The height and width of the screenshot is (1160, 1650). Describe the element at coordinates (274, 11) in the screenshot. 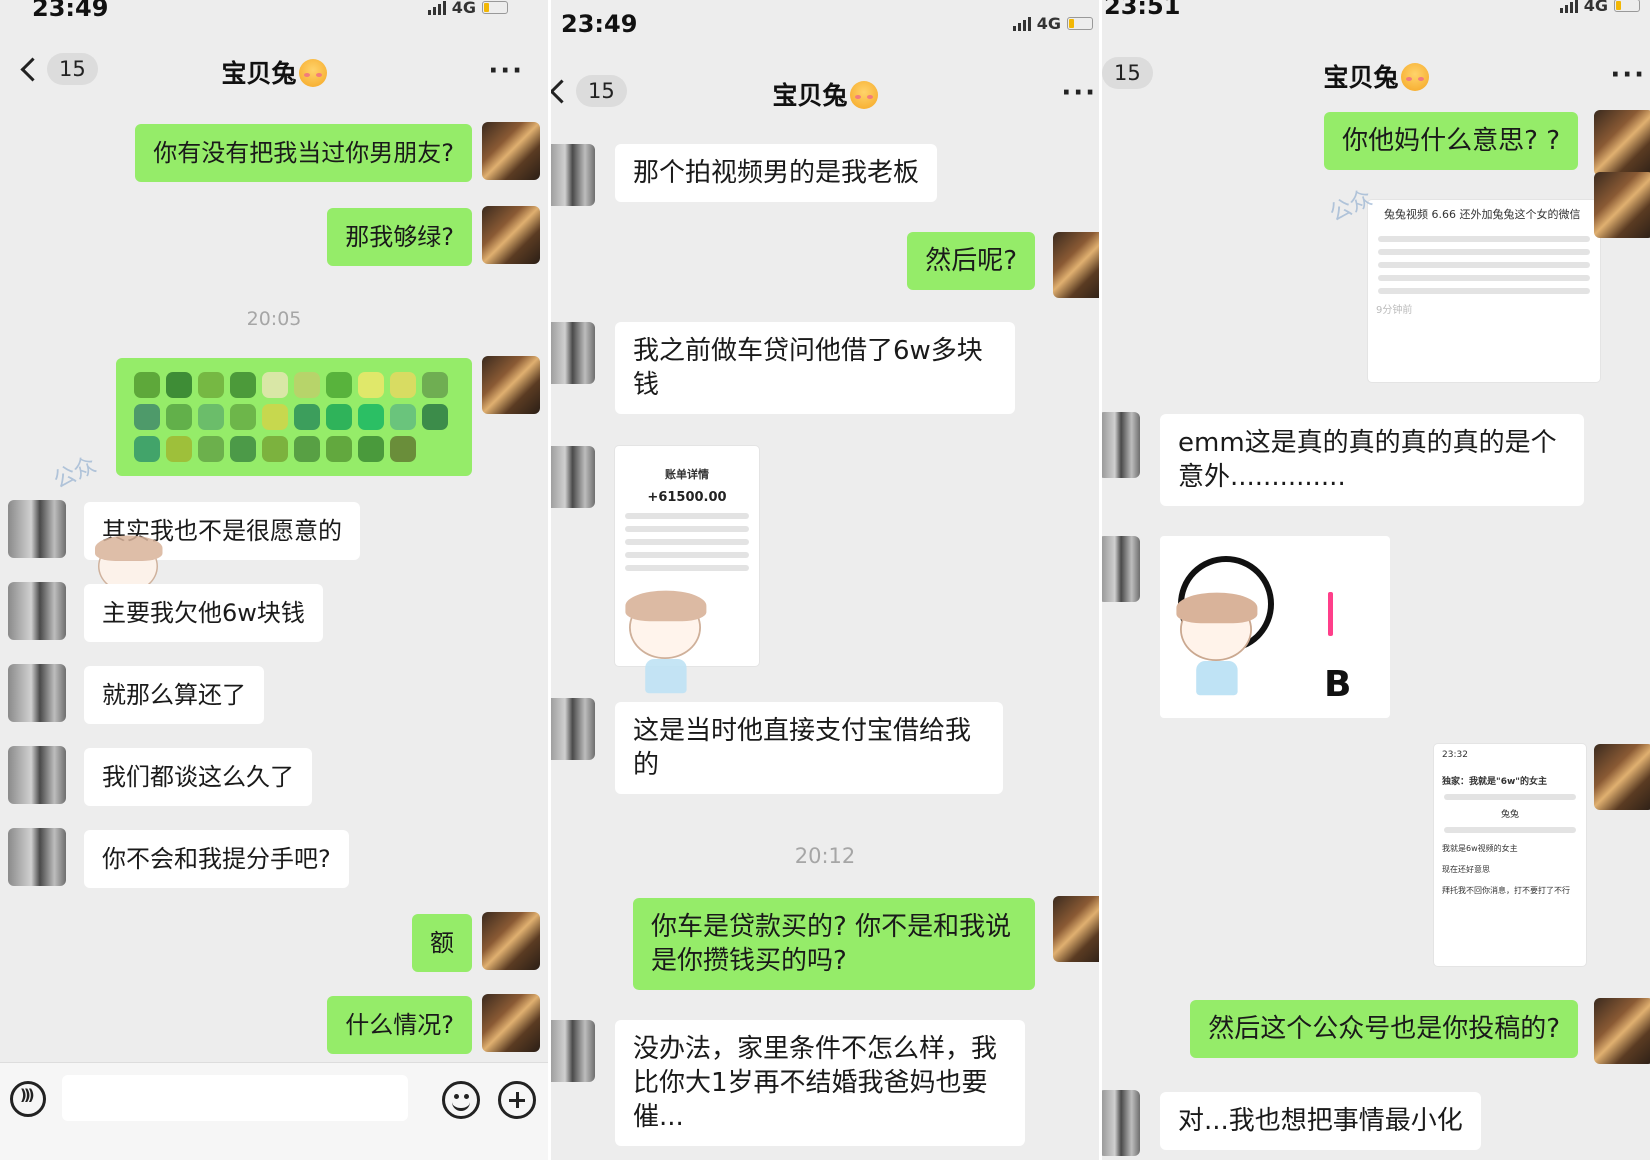

I see `status-bar: 23:49 4G` at that location.